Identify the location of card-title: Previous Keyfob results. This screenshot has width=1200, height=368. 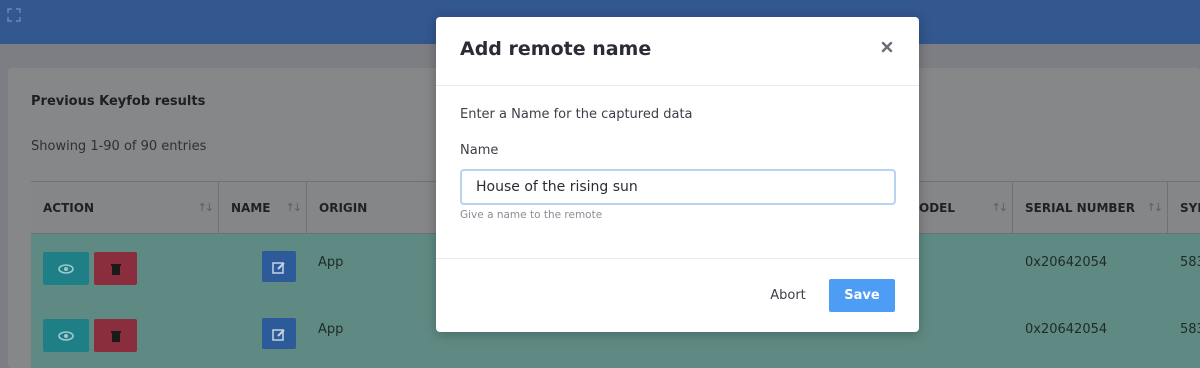
(118, 101).